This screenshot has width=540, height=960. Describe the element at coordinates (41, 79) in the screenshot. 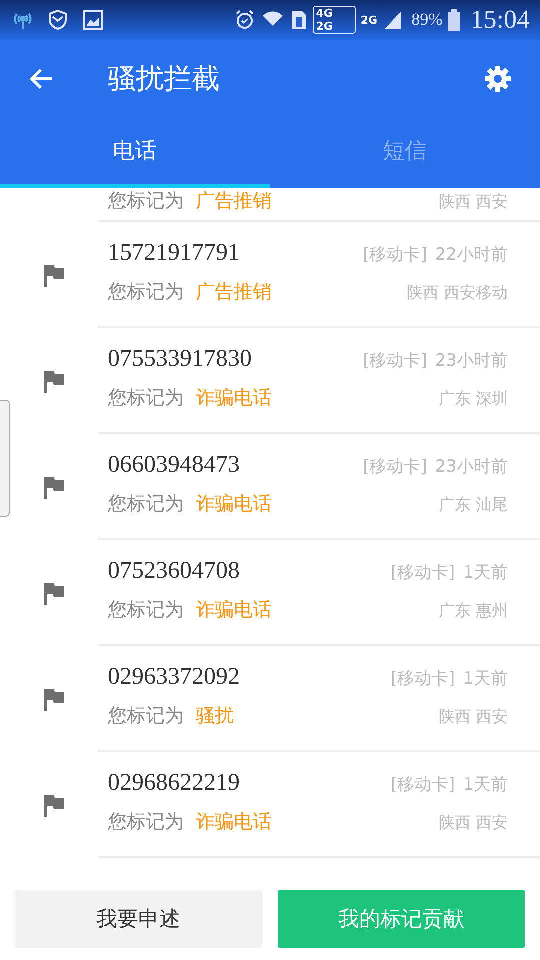

I see `back-arrow-icon` at that location.